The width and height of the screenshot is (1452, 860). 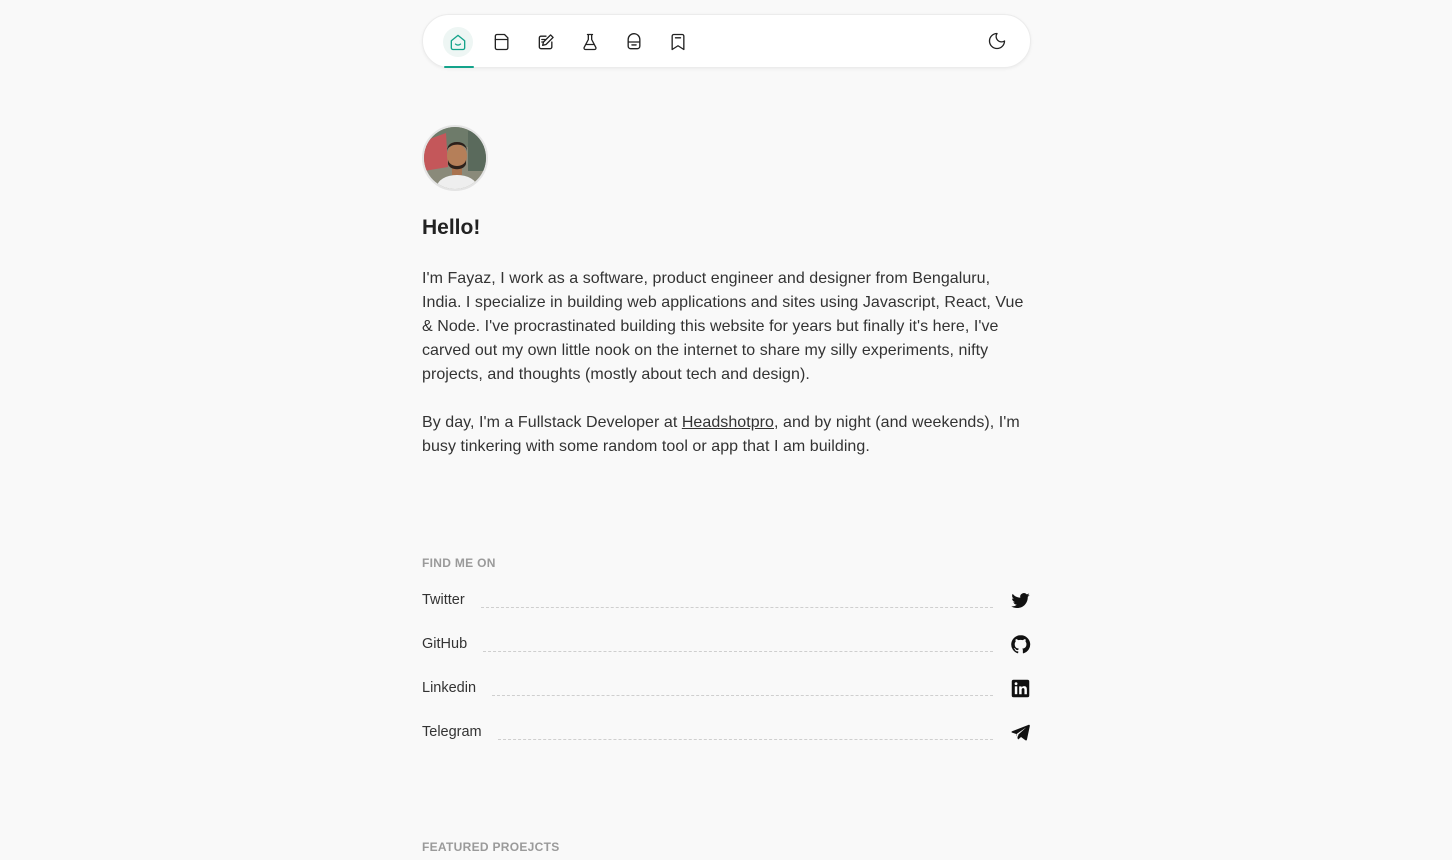 What do you see at coordinates (445, 644) in the screenshot?
I see `social-link-label: GitHub` at bounding box center [445, 644].